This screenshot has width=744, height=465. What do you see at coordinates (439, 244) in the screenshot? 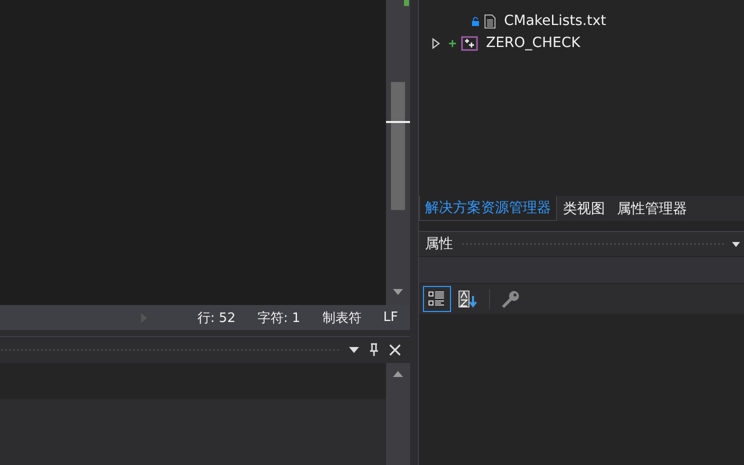
I see `panel-title: 属性` at bounding box center [439, 244].